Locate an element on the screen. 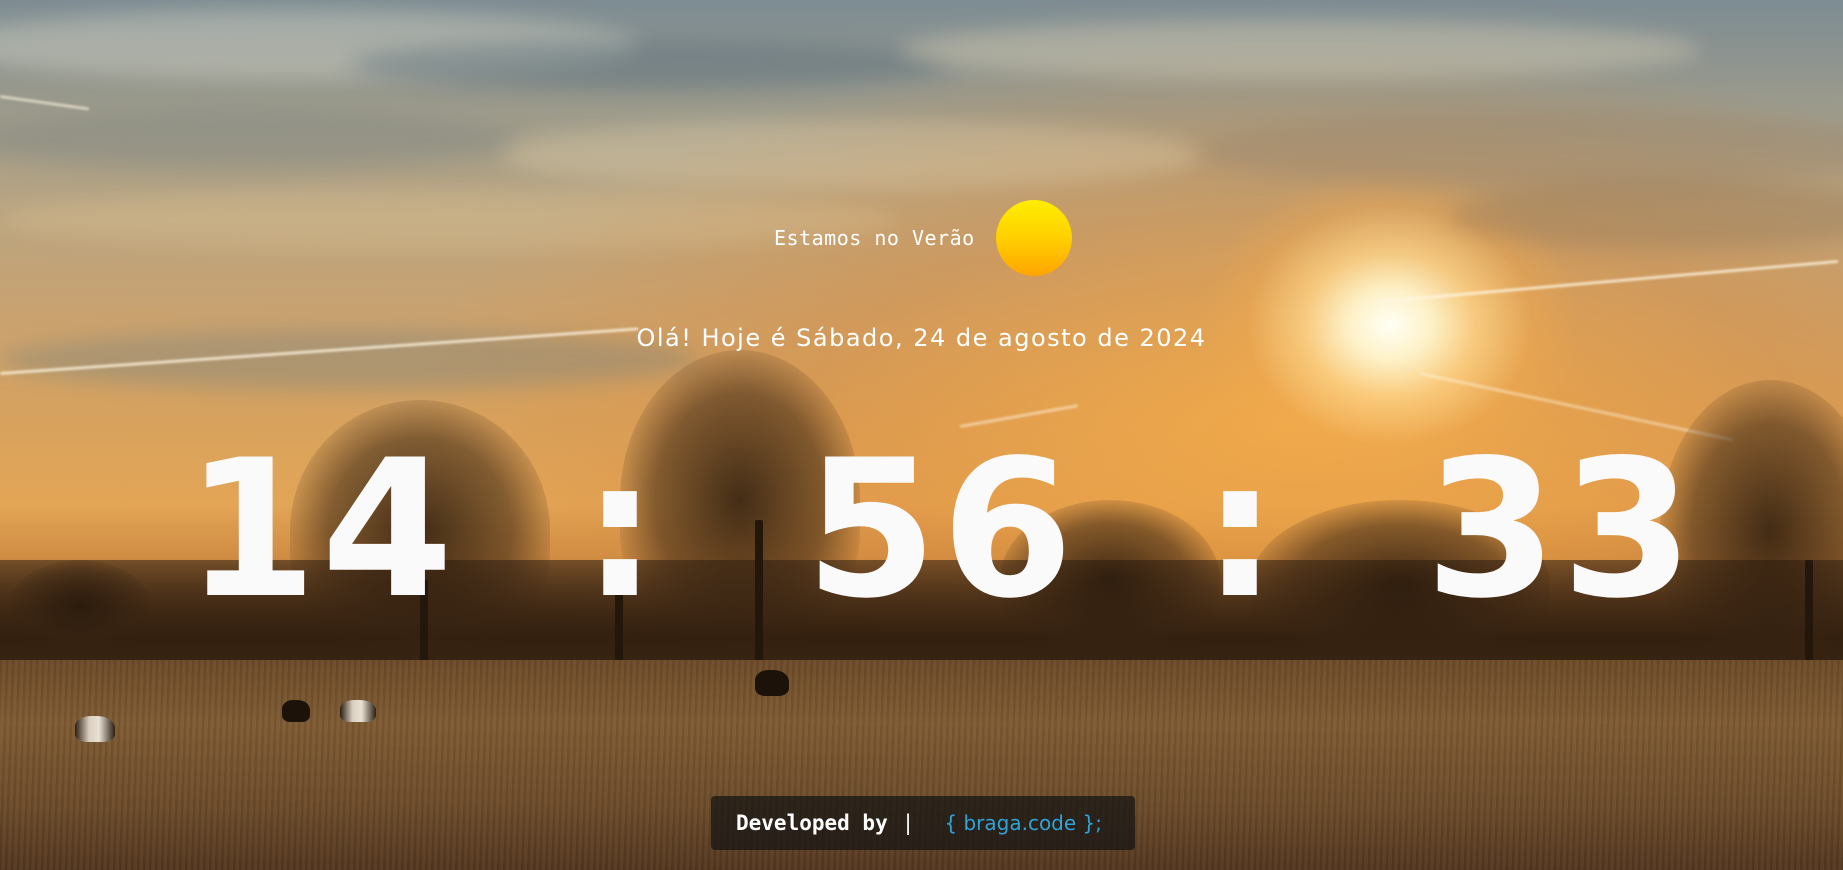 The height and width of the screenshot is (870, 1843). brand-open-brace: { is located at coordinates (951, 823).